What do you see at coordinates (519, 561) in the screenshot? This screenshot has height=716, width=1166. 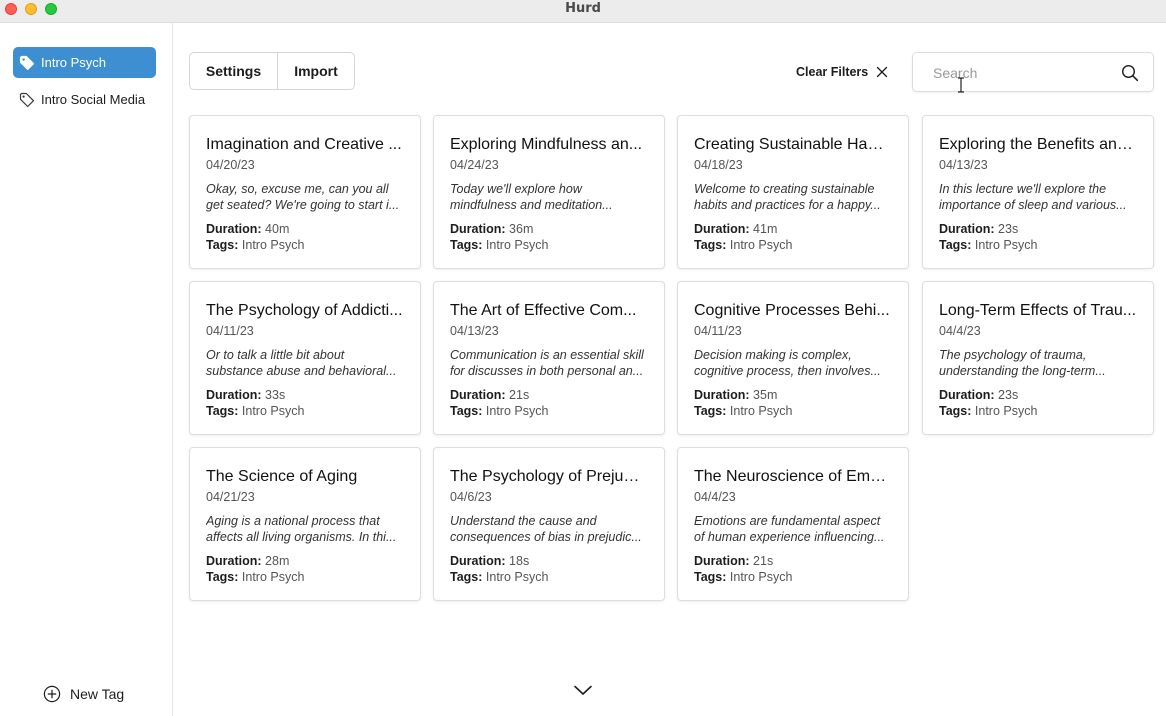 I see `duration-value: 18s` at bounding box center [519, 561].